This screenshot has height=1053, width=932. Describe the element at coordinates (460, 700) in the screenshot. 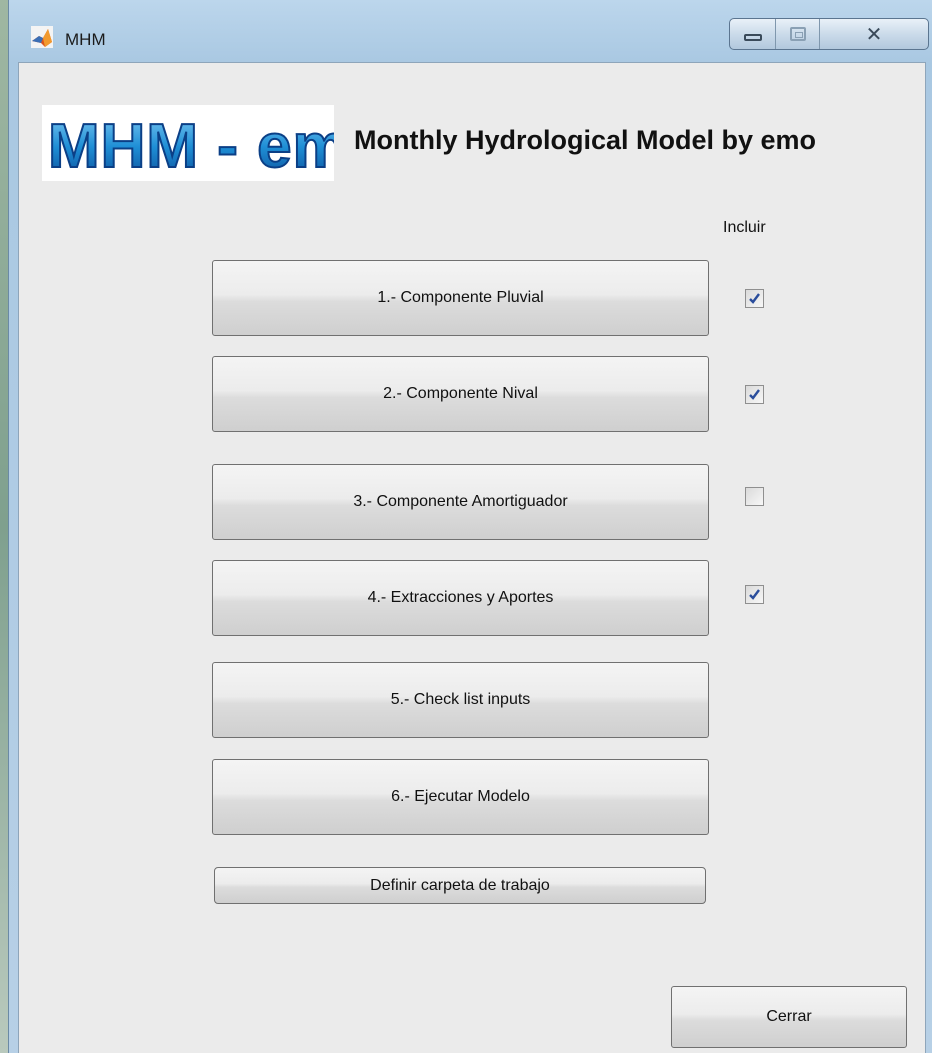

I see `check-list-inputs-button: 5.- Check list inputs` at that location.